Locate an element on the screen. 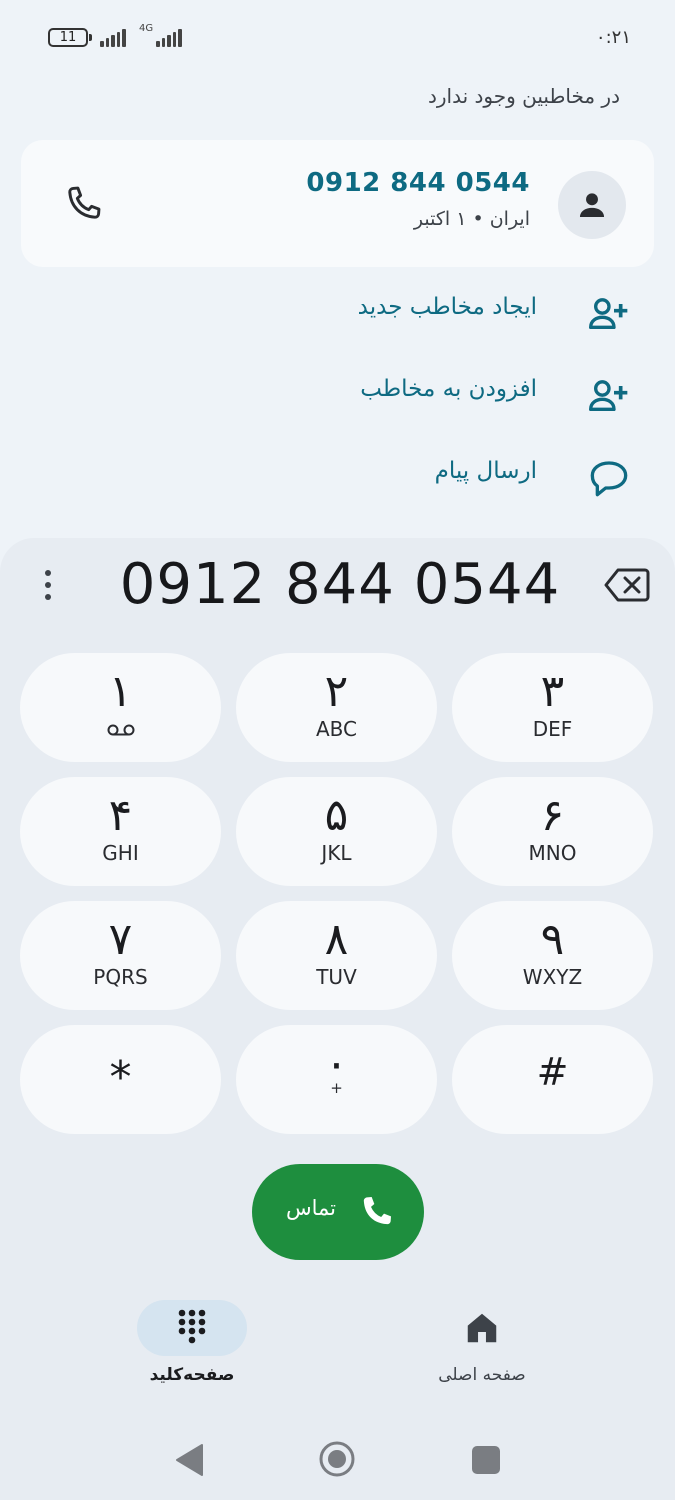  add-to-contact-row: افزودن به مخاطب is located at coordinates (337, 394).